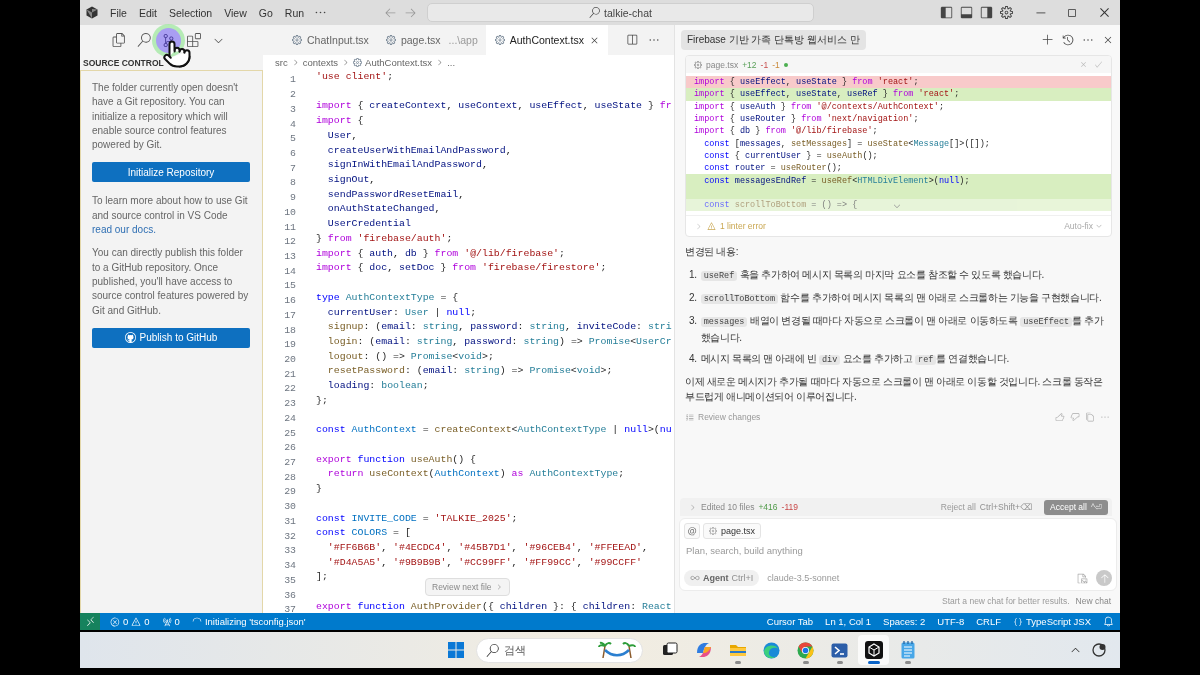 This screenshot has height=675, width=1200. Describe the element at coordinates (1018, 621) in the screenshot. I see `braces-icon` at that location.